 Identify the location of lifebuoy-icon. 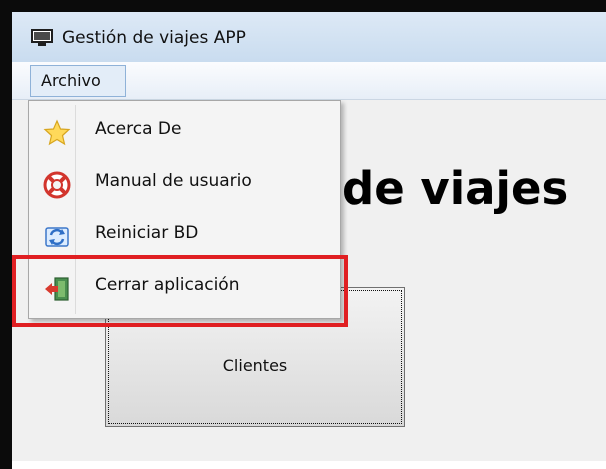
(57, 185).